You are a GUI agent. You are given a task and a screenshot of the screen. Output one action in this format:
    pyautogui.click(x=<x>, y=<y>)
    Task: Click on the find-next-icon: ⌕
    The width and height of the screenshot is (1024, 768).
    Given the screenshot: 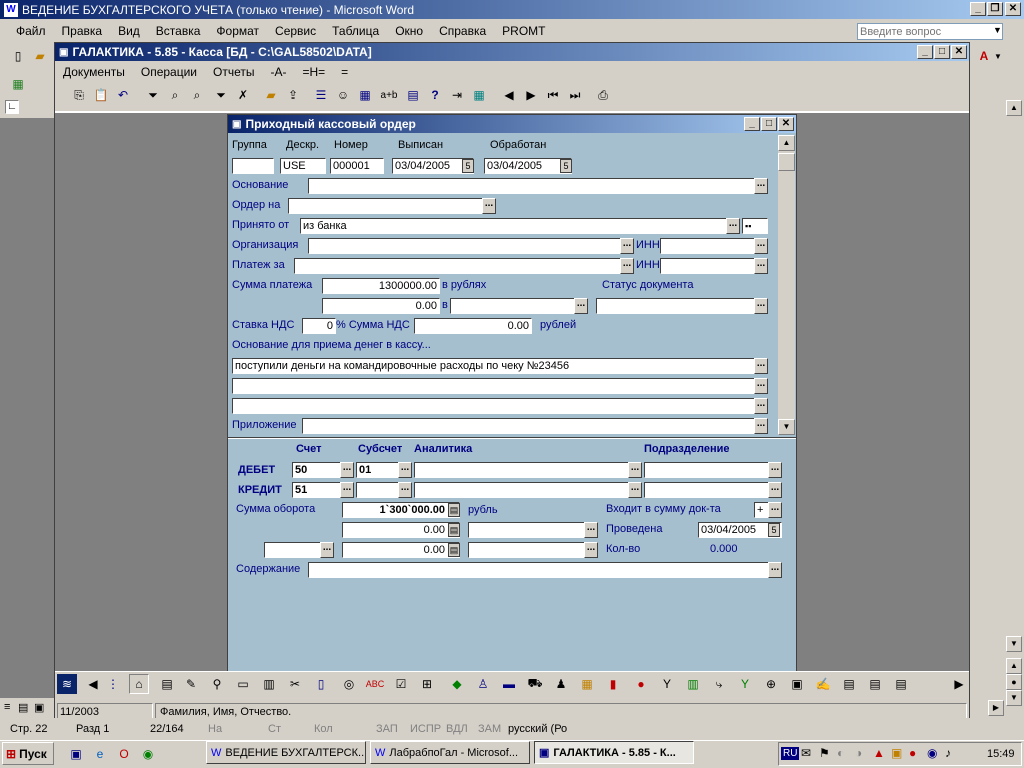 What is the action you would take?
    pyautogui.click(x=197, y=95)
    